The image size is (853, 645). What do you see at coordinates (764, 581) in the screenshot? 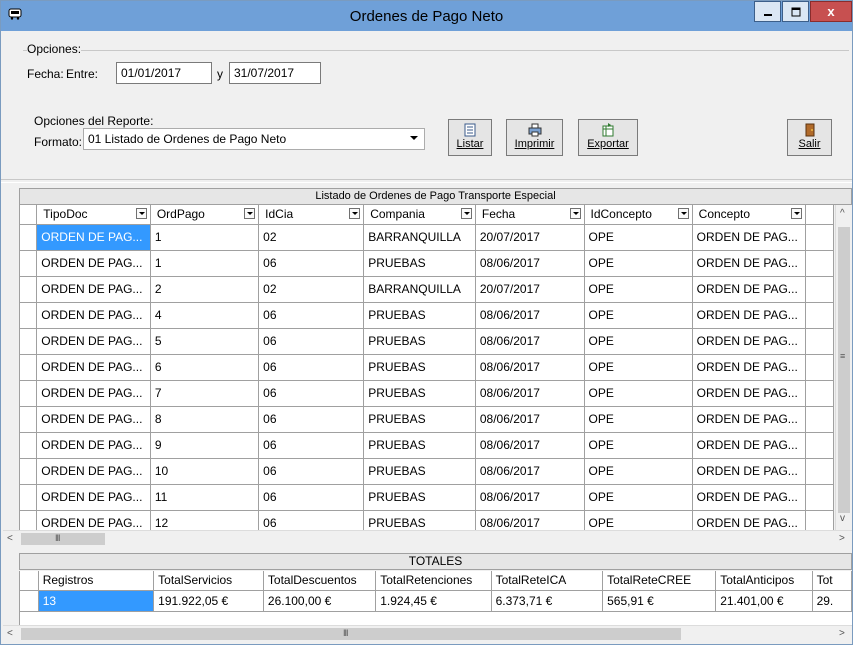
I see `column-header-totalanticipos: TotalAnticipos` at bounding box center [764, 581].